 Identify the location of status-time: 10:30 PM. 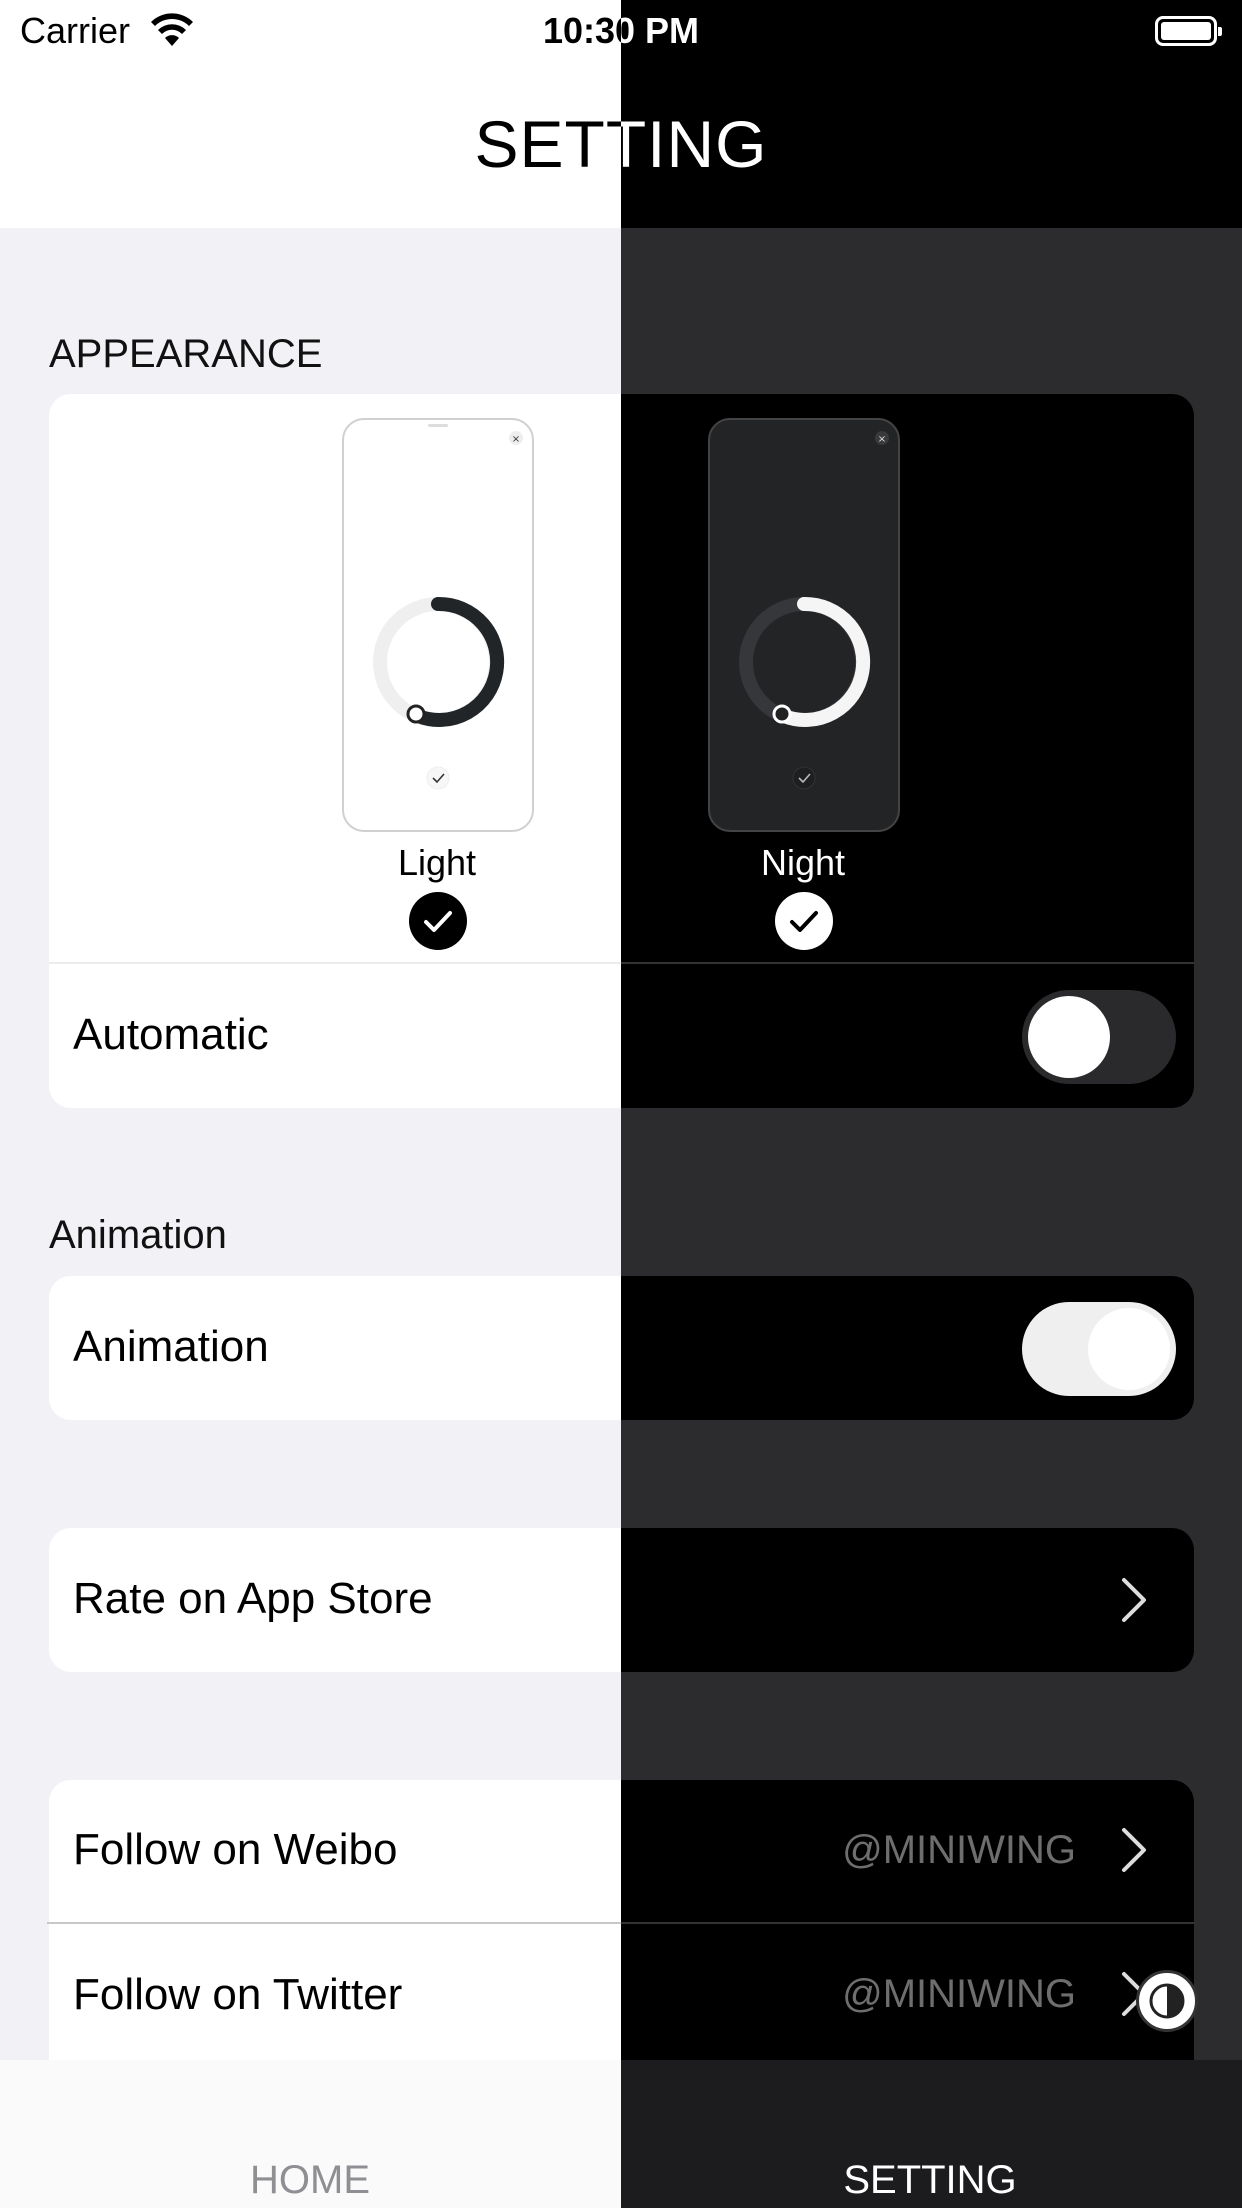
(581, 30).